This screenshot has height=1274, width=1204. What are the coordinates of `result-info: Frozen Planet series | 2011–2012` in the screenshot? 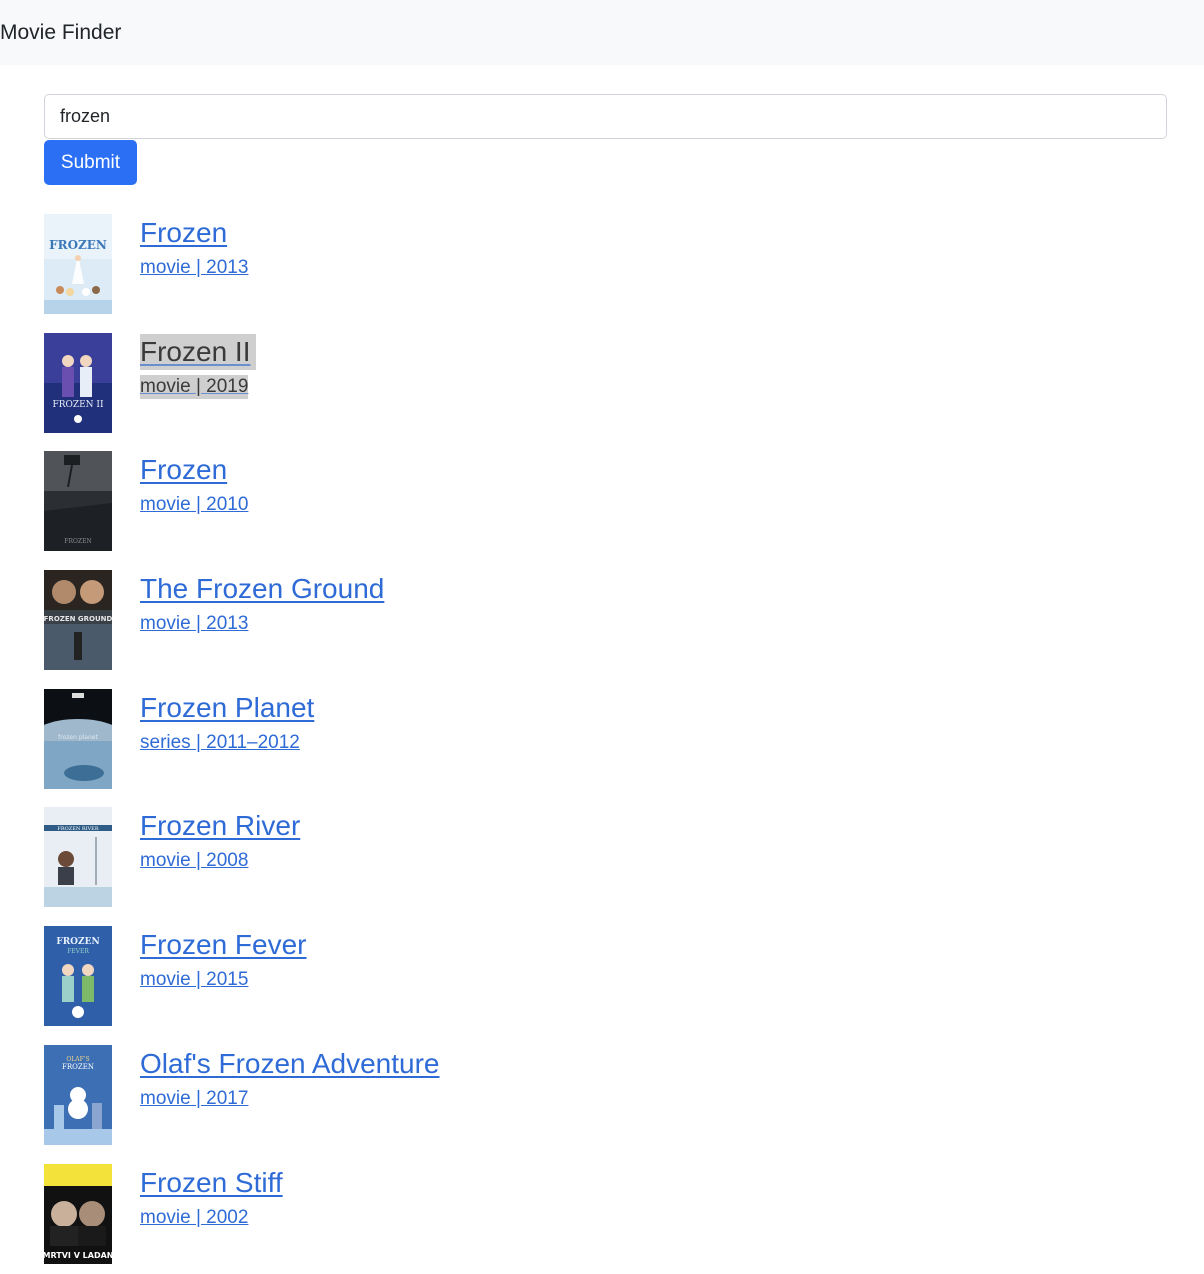 It's located at (227, 722).